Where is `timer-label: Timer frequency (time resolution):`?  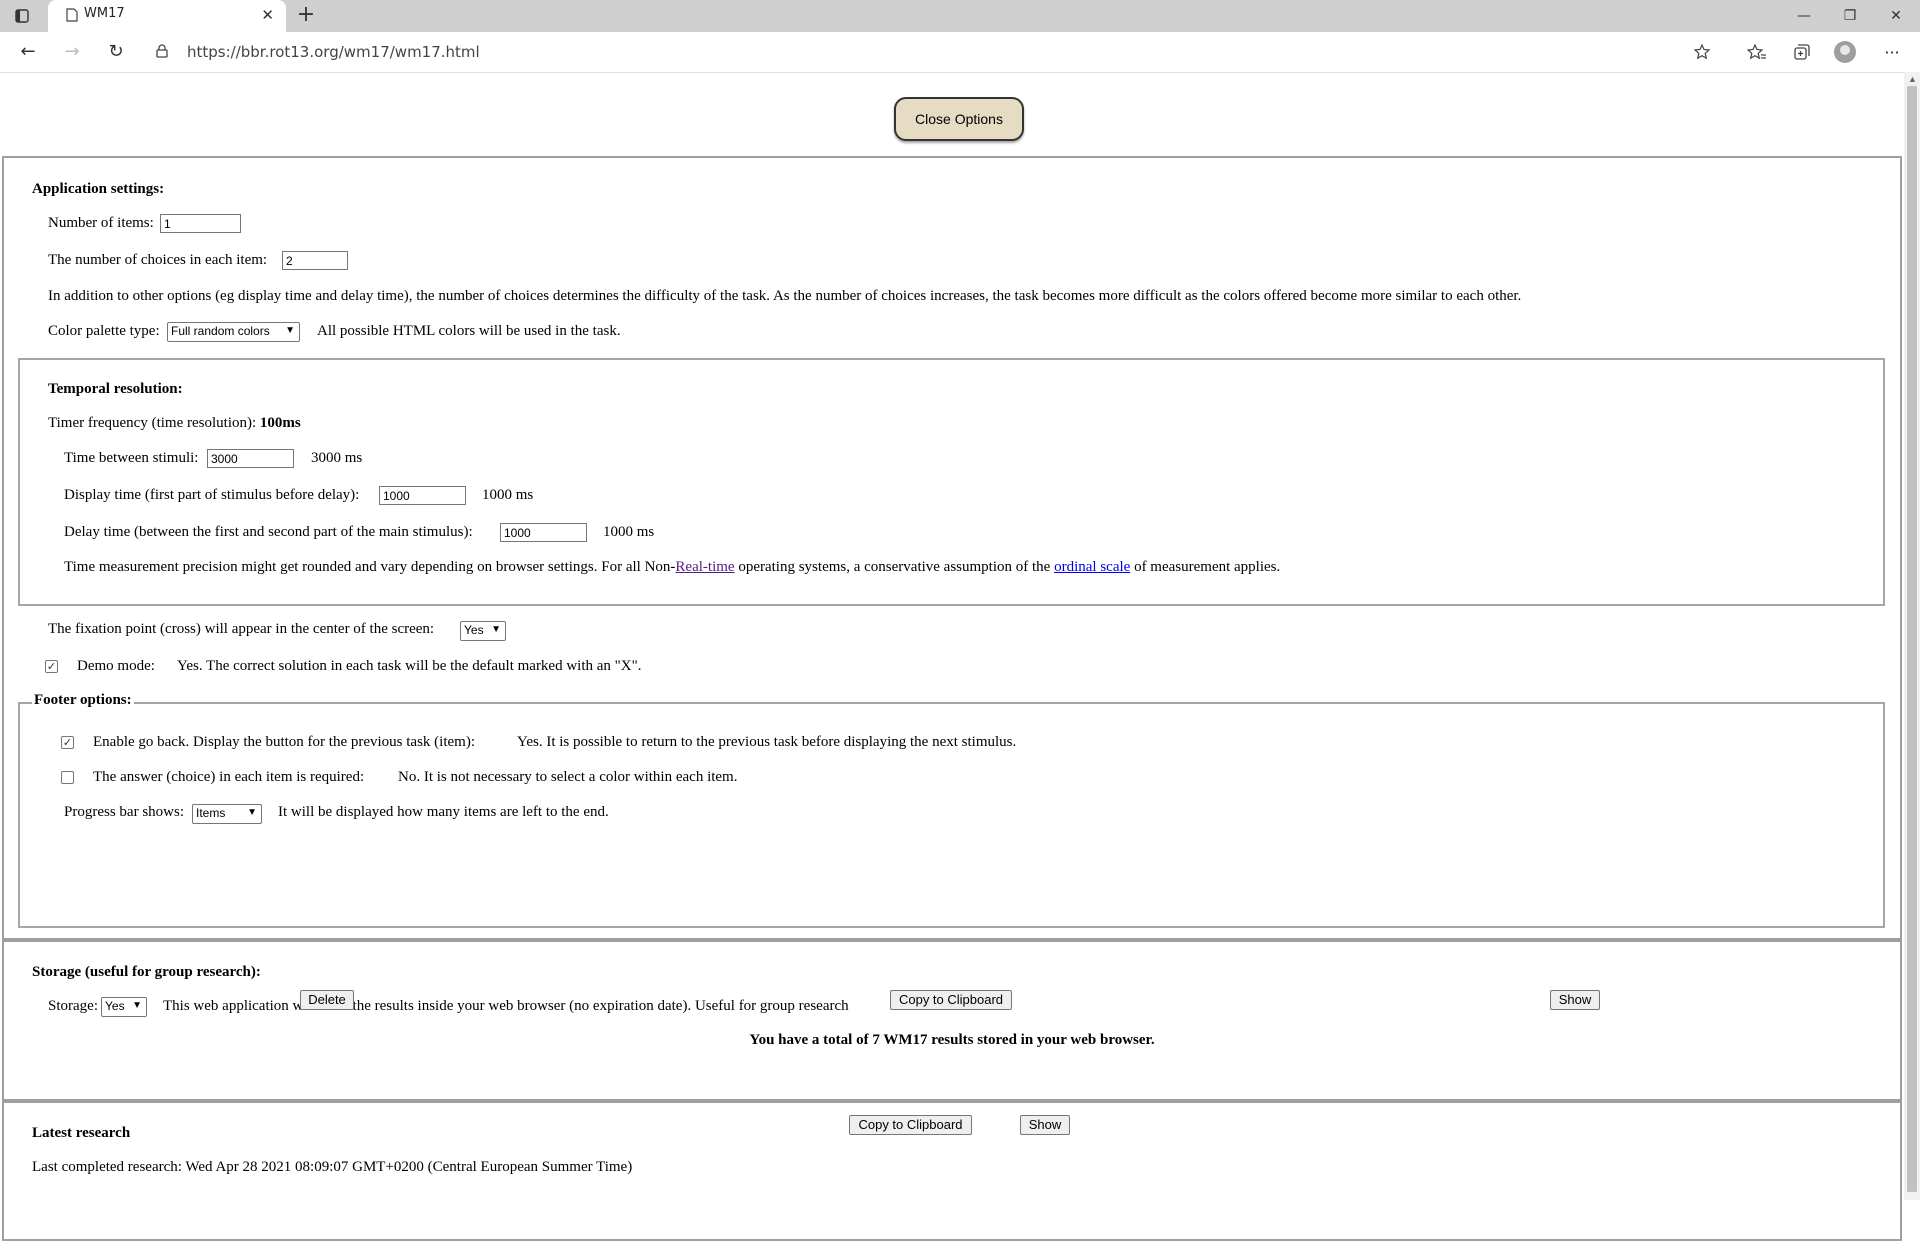
timer-label: Timer frequency (time resolution): is located at coordinates (154, 423).